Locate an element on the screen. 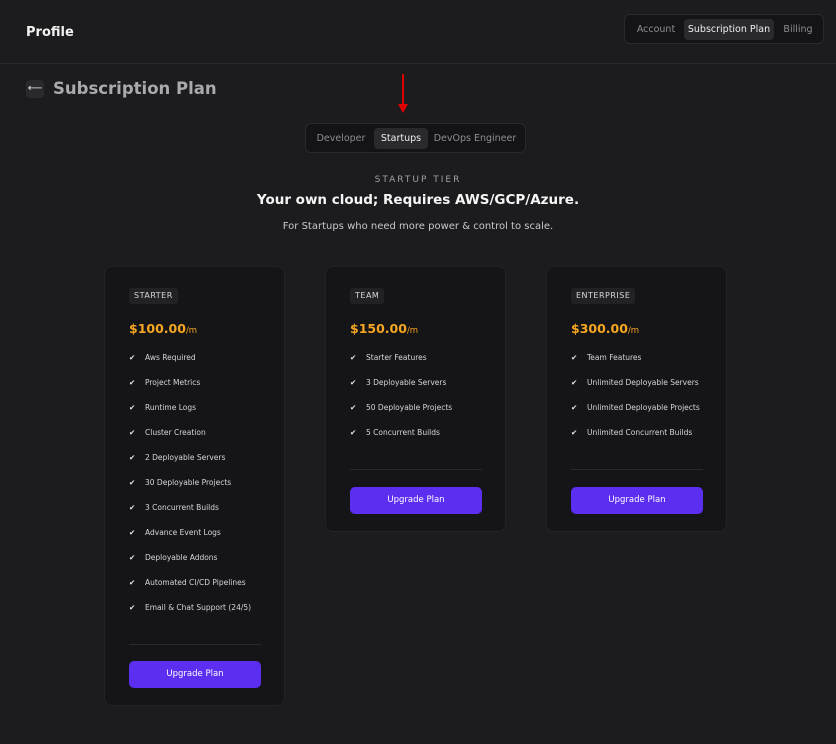 The width and height of the screenshot is (836, 744). feature-item: ✔ 30 Deployable Projects is located at coordinates (180, 482).